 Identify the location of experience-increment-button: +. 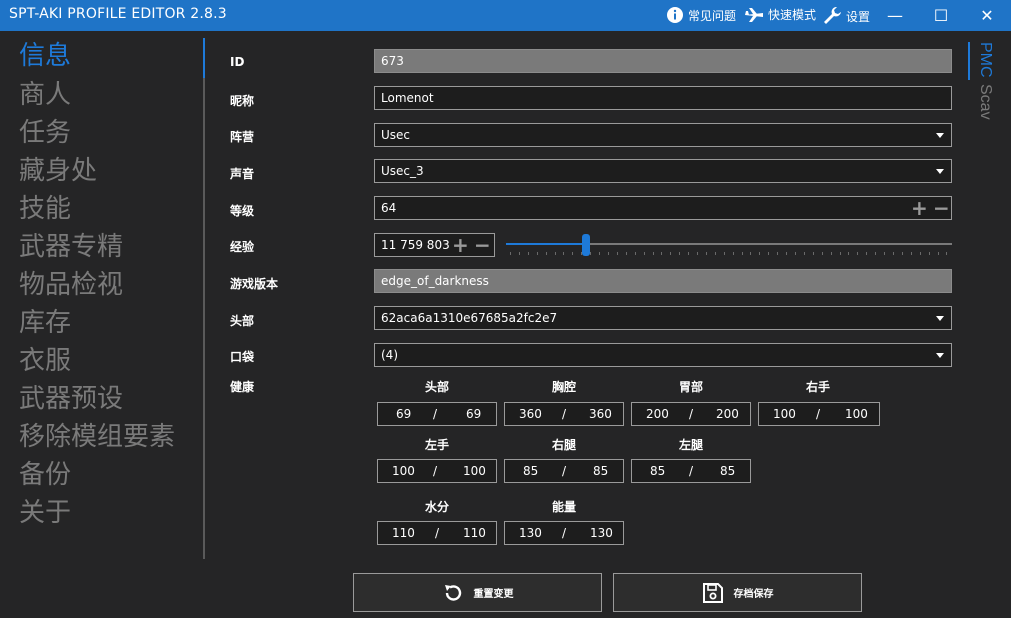
(460, 245).